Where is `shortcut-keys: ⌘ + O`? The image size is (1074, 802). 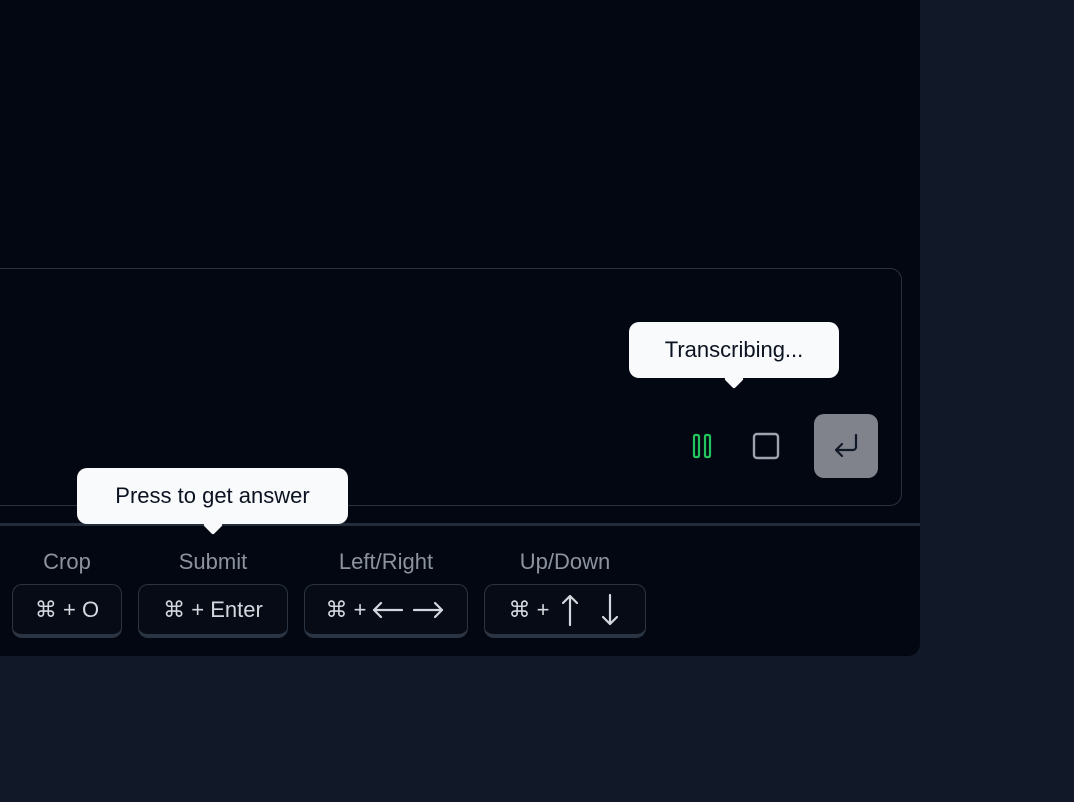 shortcut-keys: ⌘ + O is located at coordinates (67, 609).